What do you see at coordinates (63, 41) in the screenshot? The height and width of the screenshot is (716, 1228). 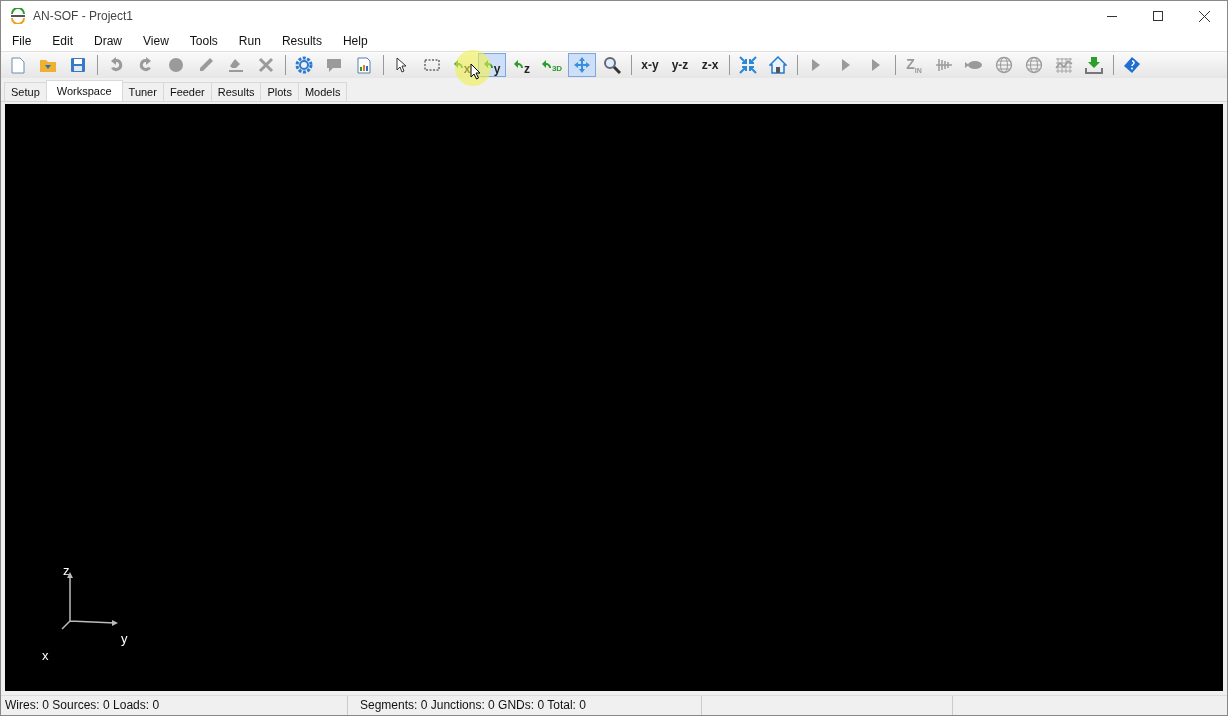 I see `menu-item: Edit` at bounding box center [63, 41].